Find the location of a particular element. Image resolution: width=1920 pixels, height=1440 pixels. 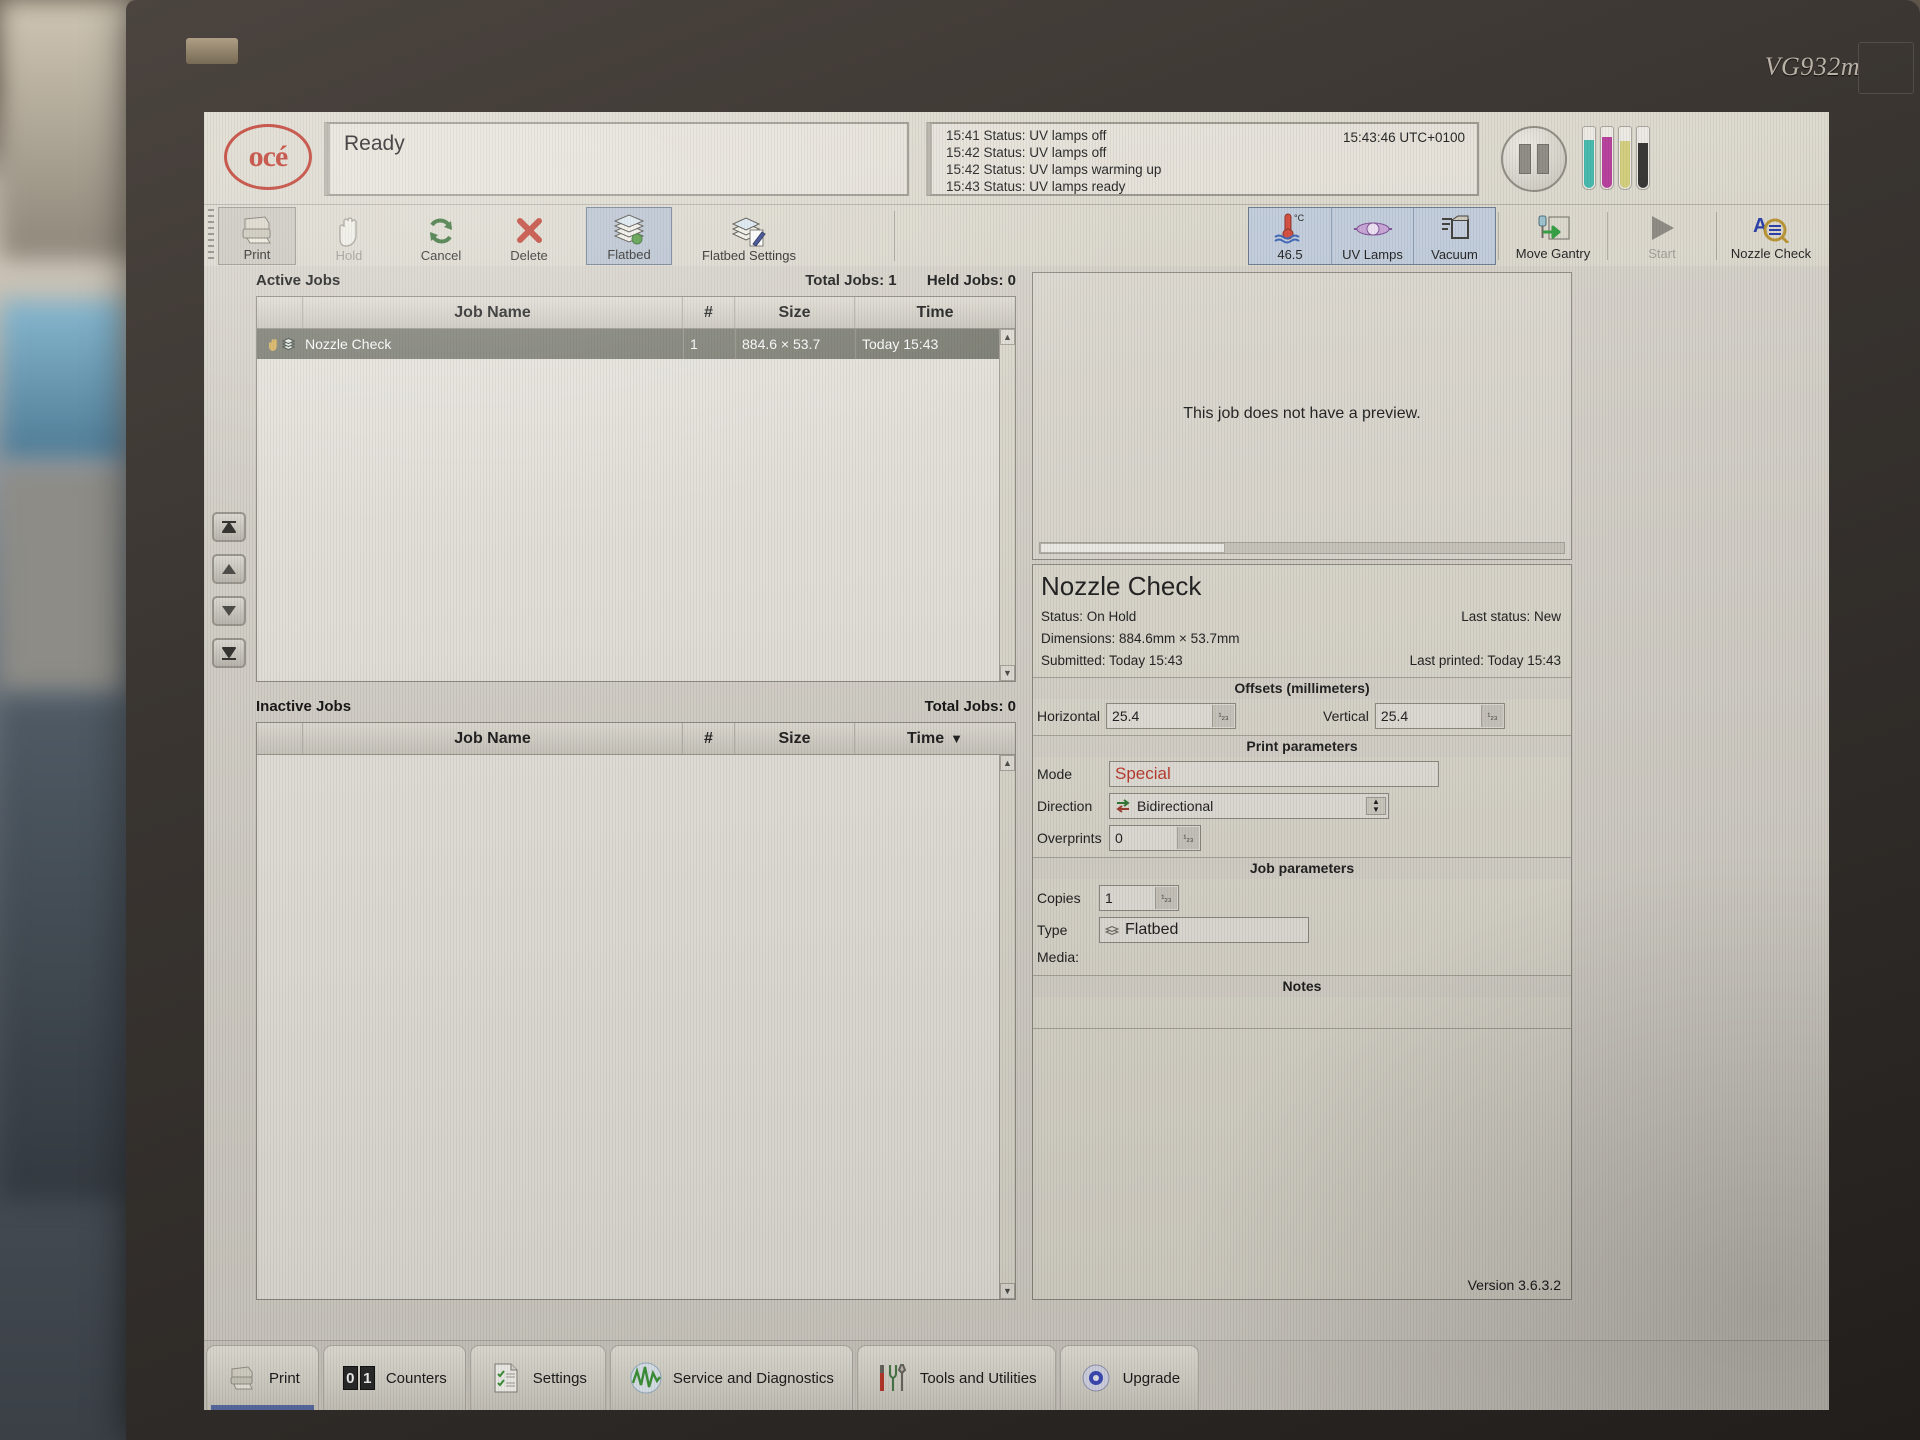

move-down-button is located at coordinates (229, 611).